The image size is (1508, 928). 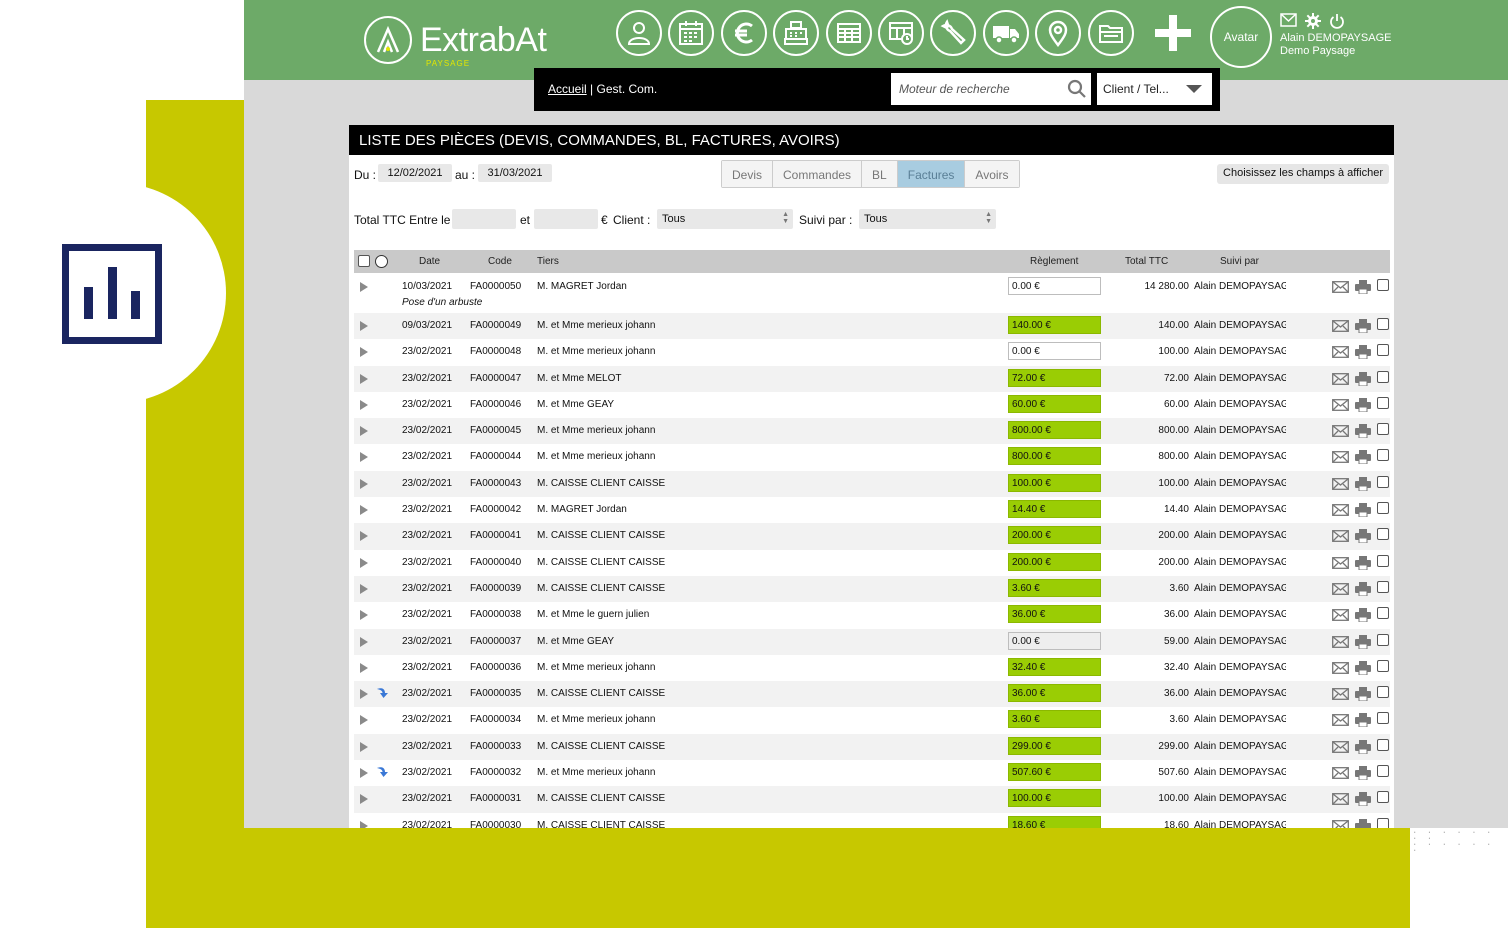 What do you see at coordinates (1054, 587) in the screenshot?
I see `payment-field: 3.60 €` at bounding box center [1054, 587].